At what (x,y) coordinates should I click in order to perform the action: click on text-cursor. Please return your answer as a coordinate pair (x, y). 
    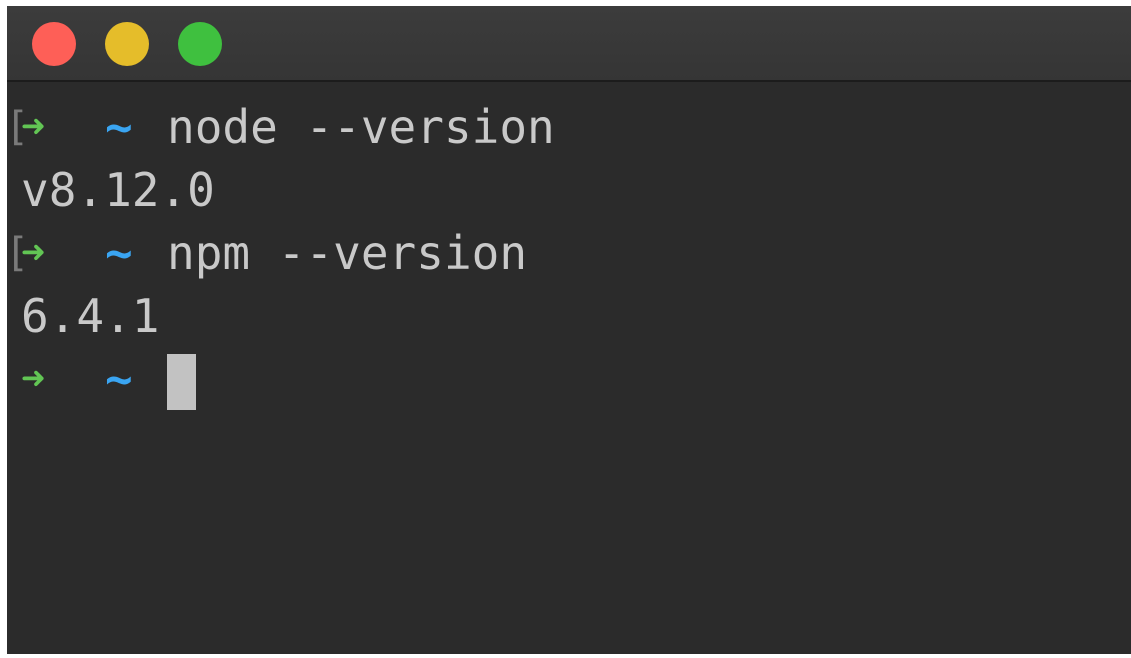
    Looking at the image, I should click on (181, 382).